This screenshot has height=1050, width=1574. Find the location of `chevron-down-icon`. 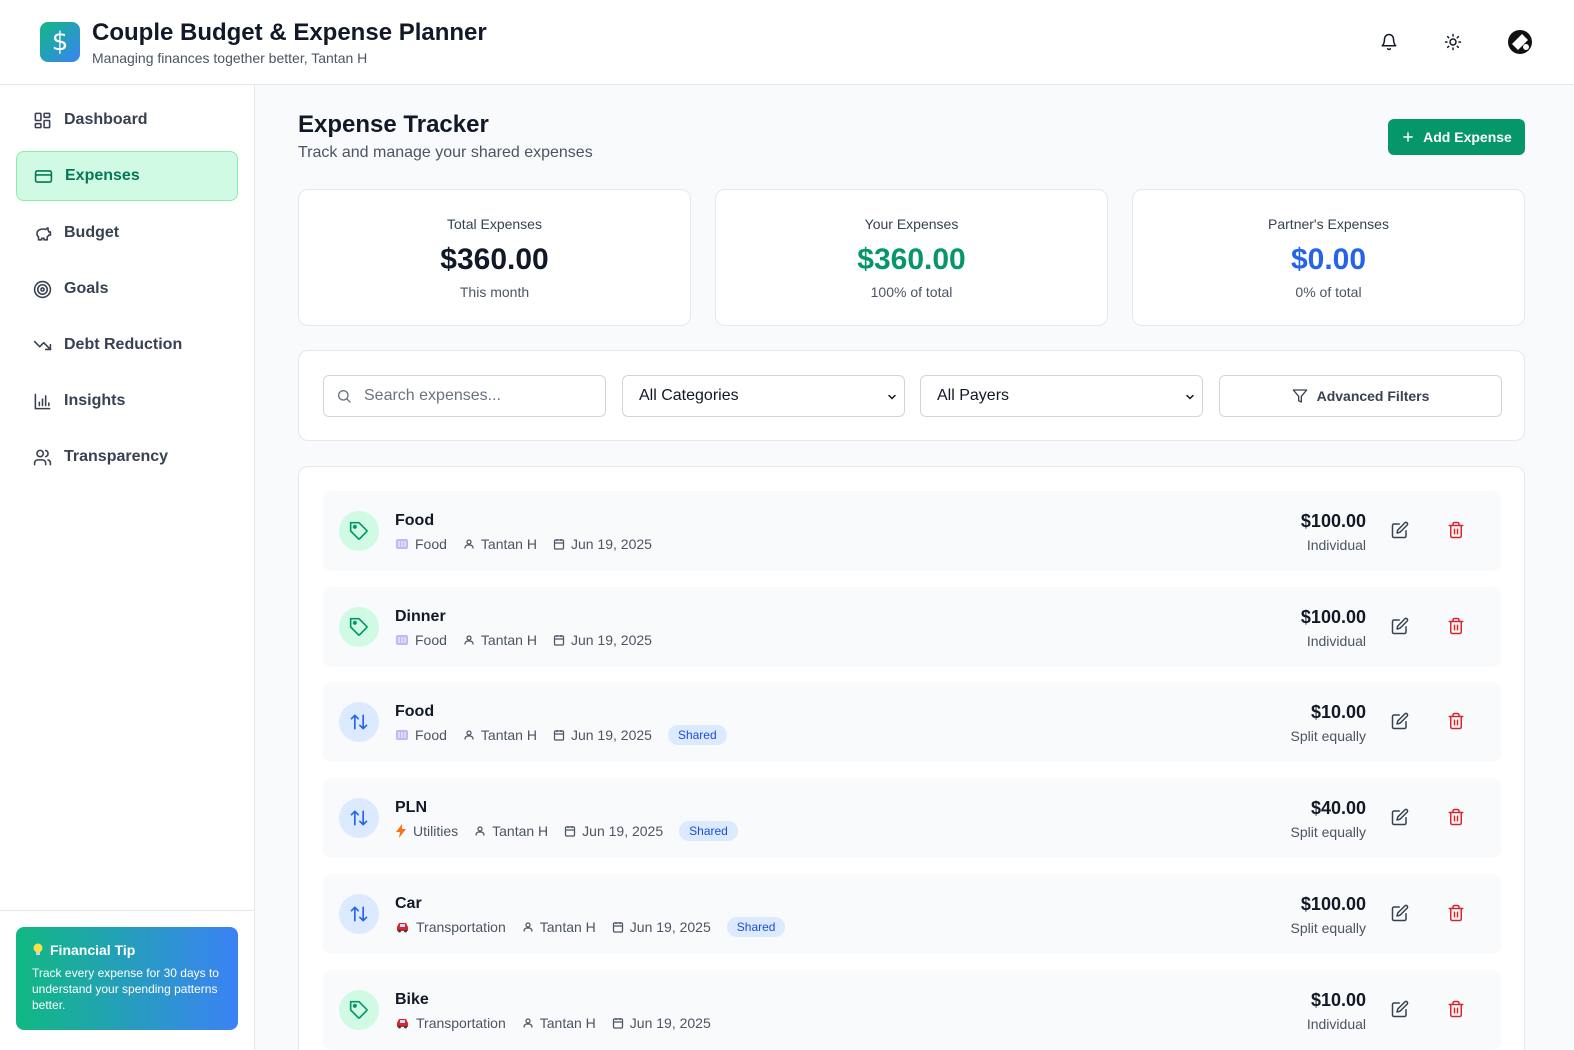

chevron-down-icon is located at coordinates (892, 399).